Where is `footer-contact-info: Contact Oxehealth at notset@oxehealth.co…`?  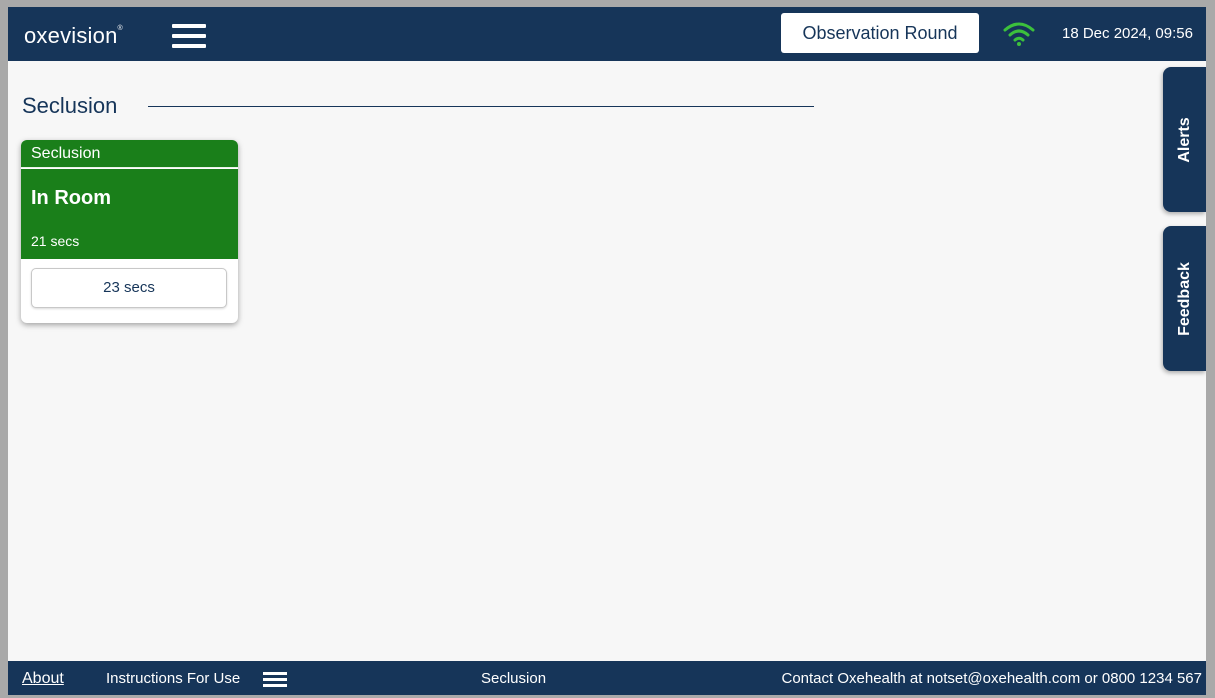
footer-contact-info: Contact Oxehealth at notset@oxehealth.co… is located at coordinates (991, 678).